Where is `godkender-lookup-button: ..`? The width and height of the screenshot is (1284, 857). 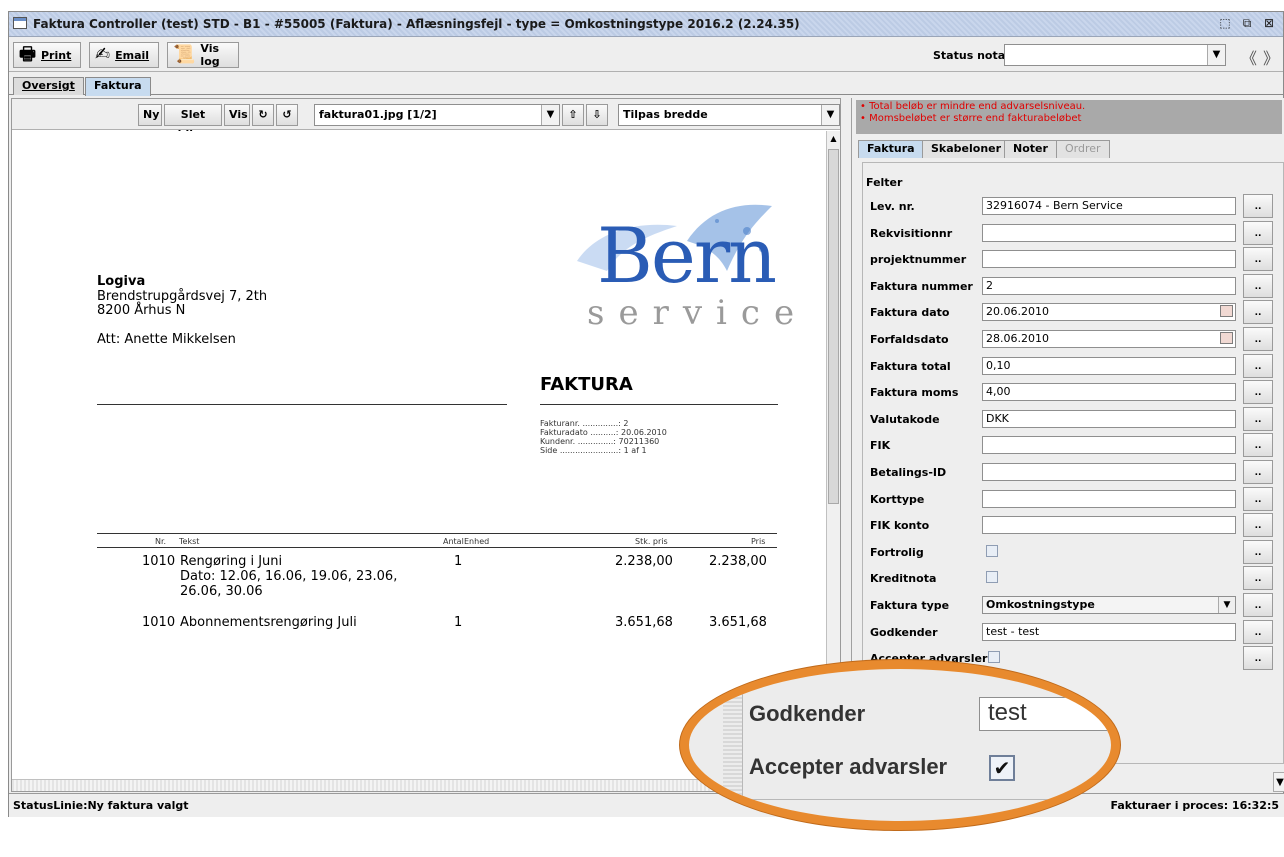
godkender-lookup-button: .. is located at coordinates (1258, 632).